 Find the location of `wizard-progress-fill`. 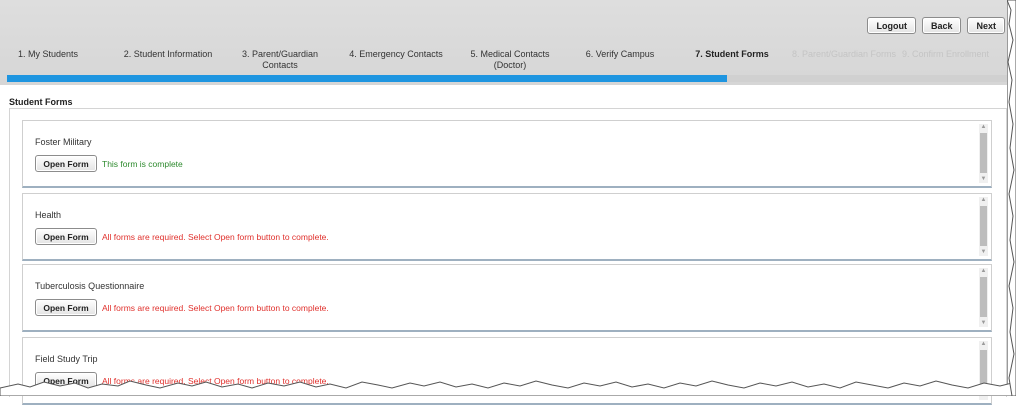

wizard-progress-fill is located at coordinates (367, 78).